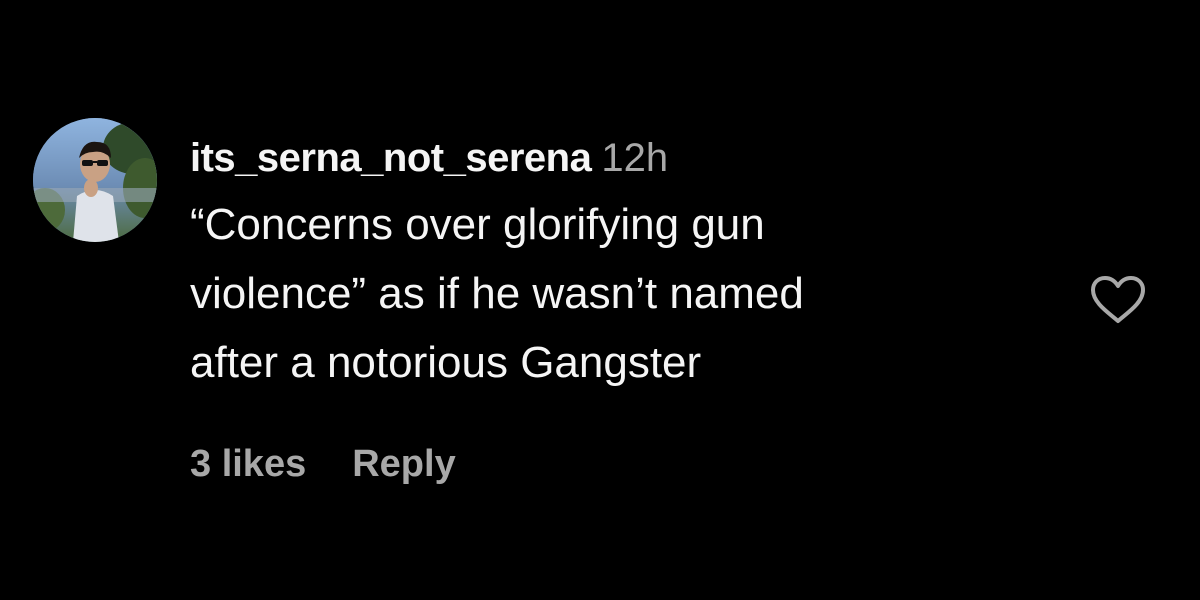  Describe the element at coordinates (477, 224) in the screenshot. I see `comment-text-line: “Concerns over glorifying gun` at that location.